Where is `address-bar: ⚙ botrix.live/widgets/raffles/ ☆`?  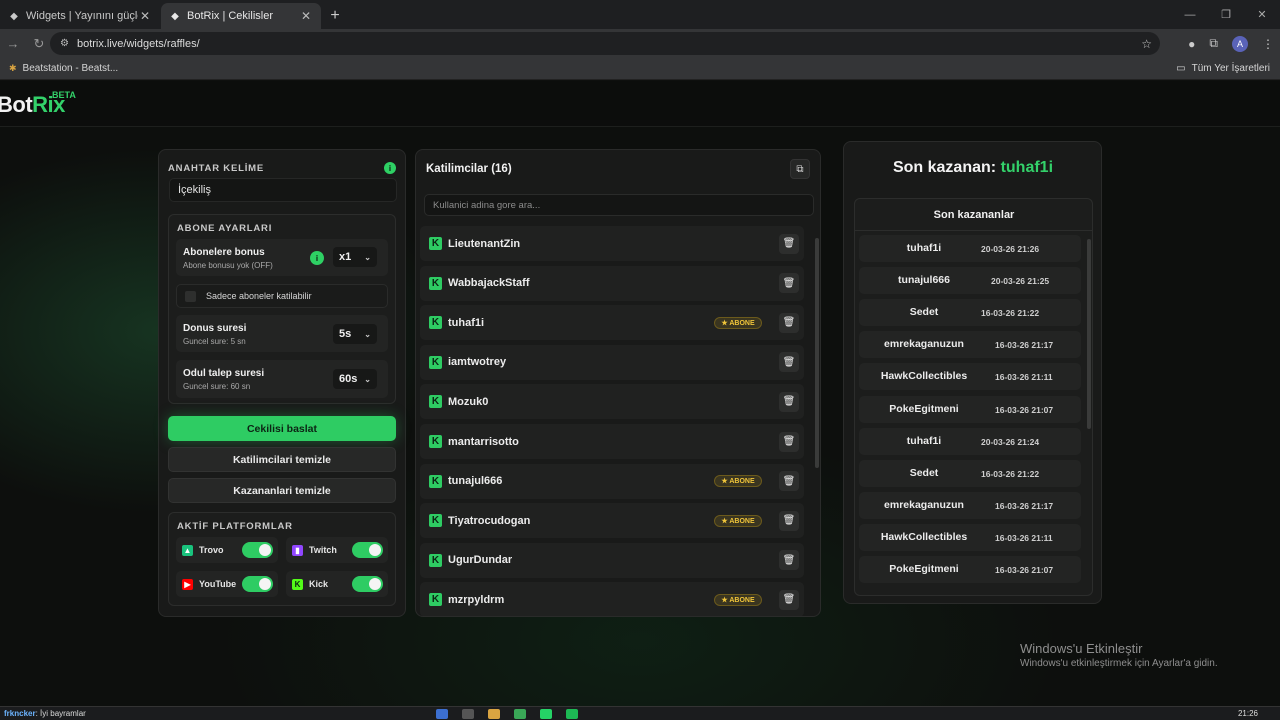
address-bar: ⚙ botrix.live/widgets/raffles/ ☆ is located at coordinates (605, 43).